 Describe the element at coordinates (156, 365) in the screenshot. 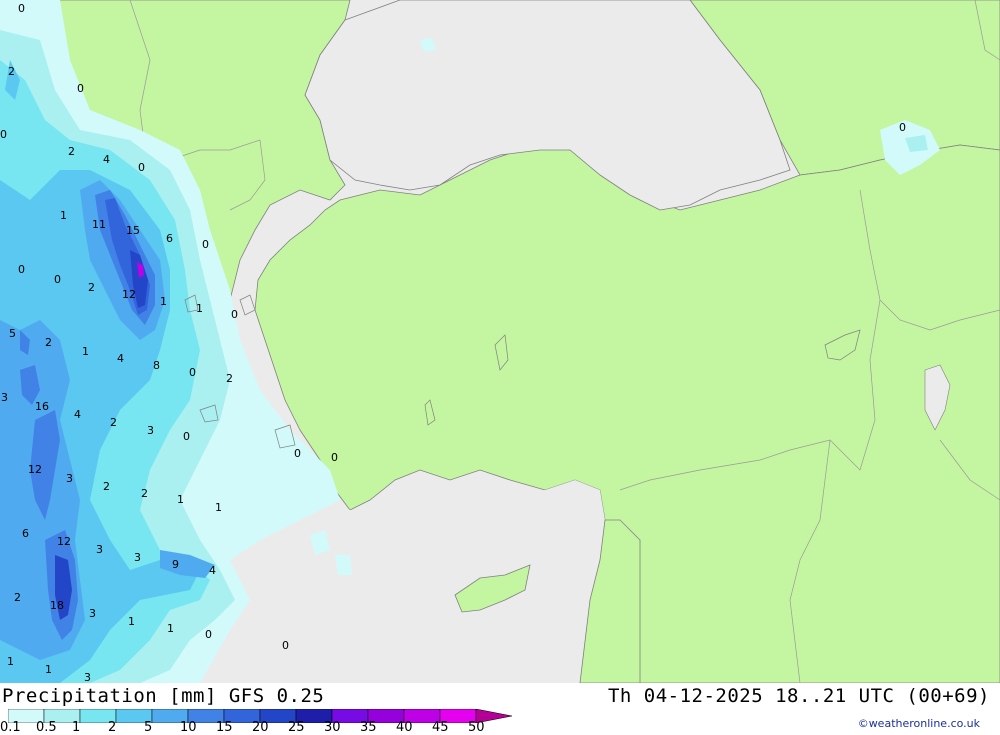

I see `contour-label: 8` at that location.